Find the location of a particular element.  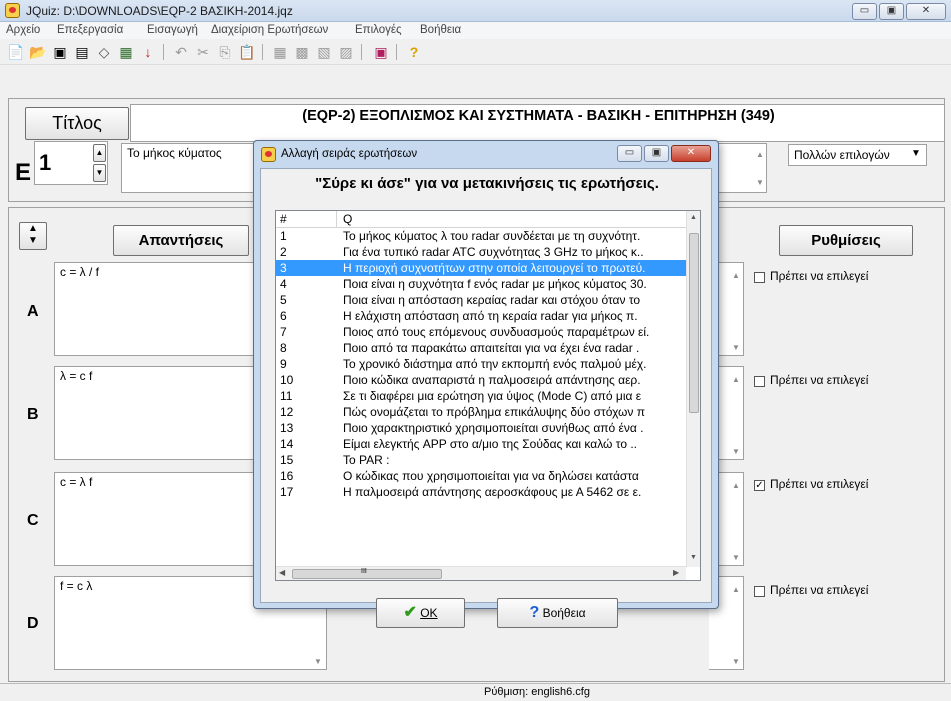

toolbar: 📄 📂 ▣ ▤ ◇ ▦ ↓ ↶ ✂ ⎘ 📋 ▦ ▩ ▧ ▨ ▣ ? is located at coordinates (475, 52).